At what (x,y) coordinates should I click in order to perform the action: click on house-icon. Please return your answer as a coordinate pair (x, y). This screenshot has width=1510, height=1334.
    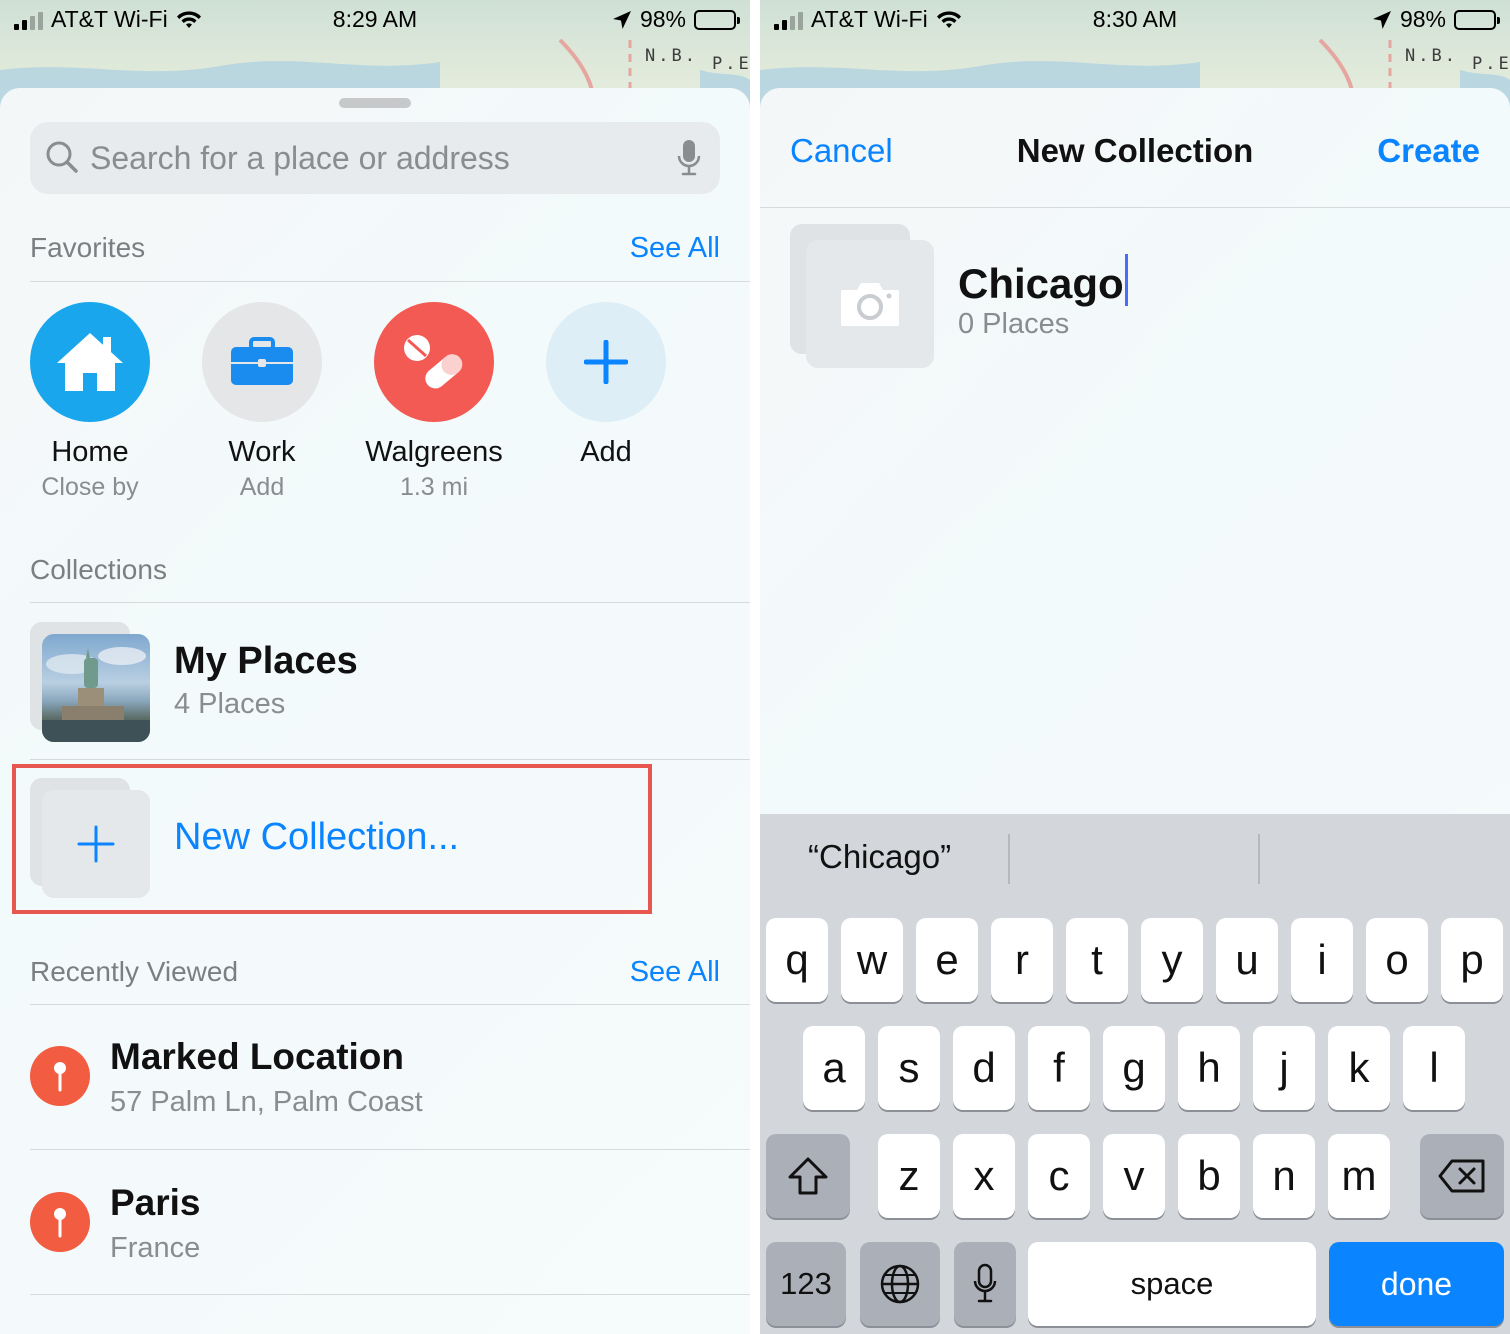
    Looking at the image, I should click on (90, 362).